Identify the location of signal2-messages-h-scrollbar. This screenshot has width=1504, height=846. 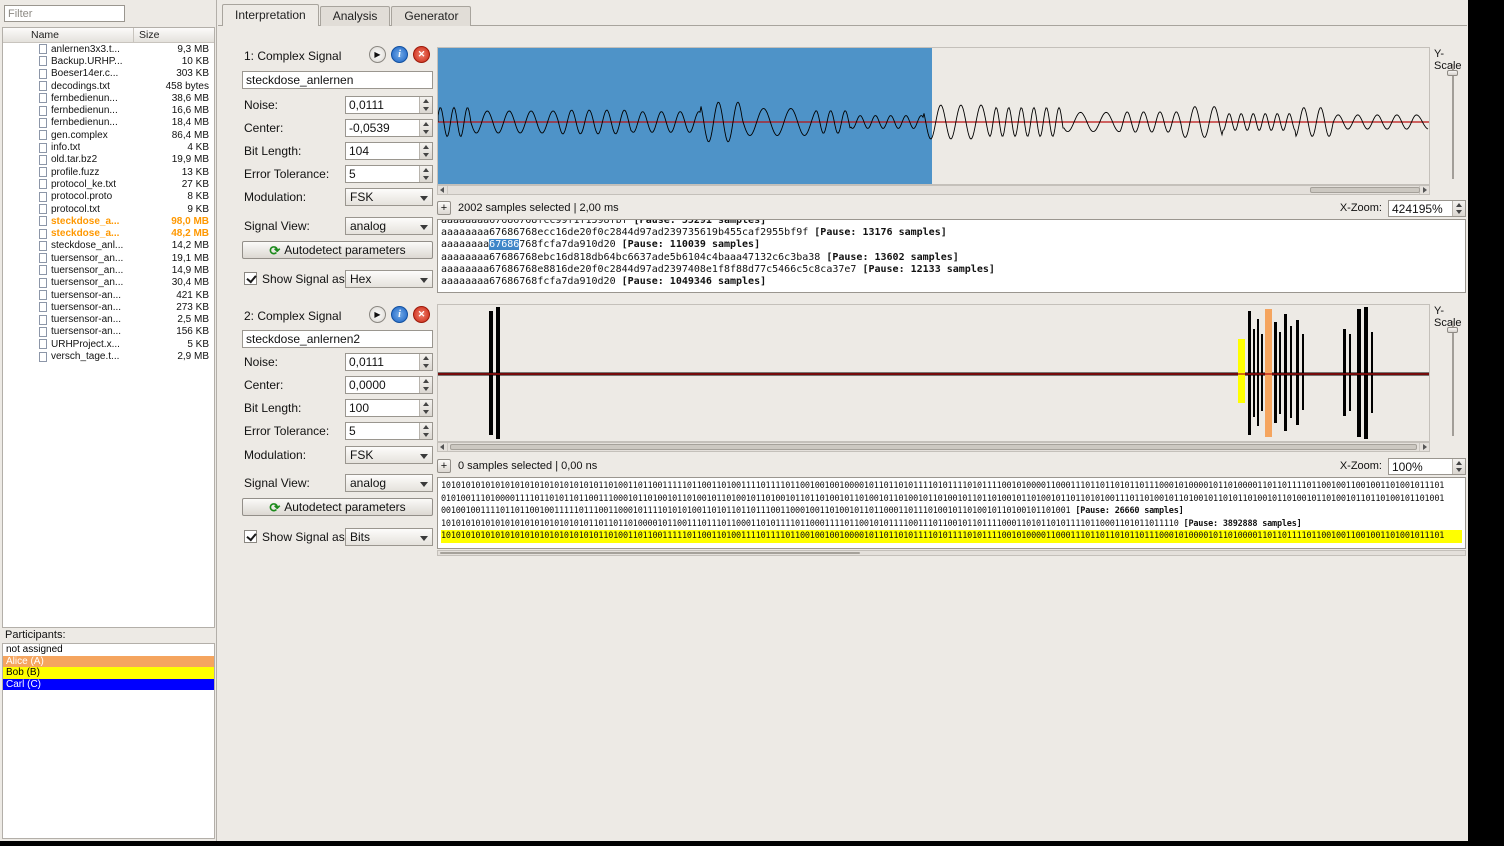
(951, 553).